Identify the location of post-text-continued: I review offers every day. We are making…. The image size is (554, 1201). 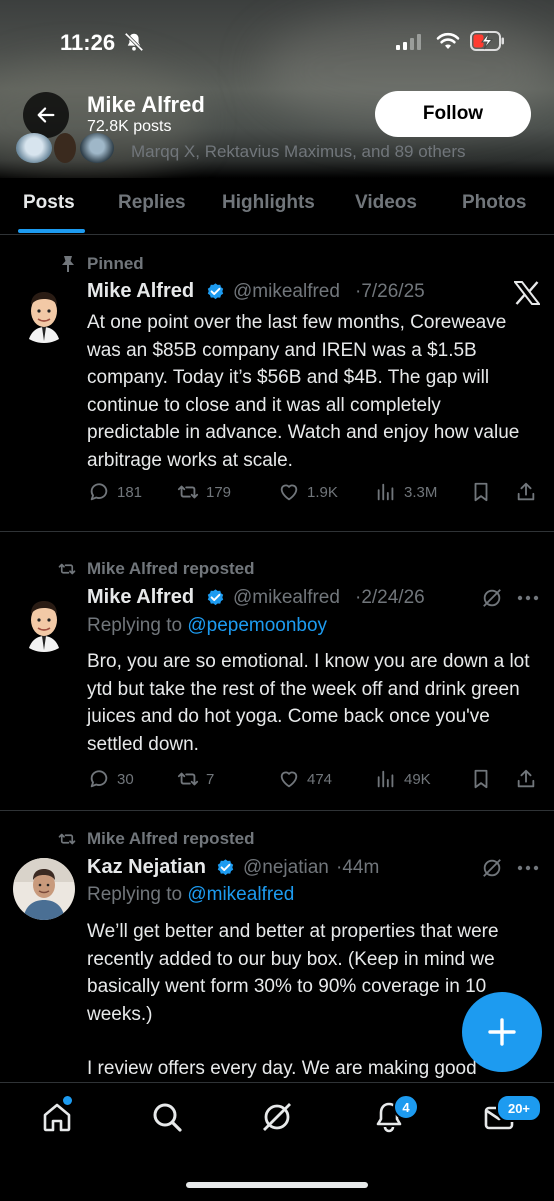
(282, 1068).